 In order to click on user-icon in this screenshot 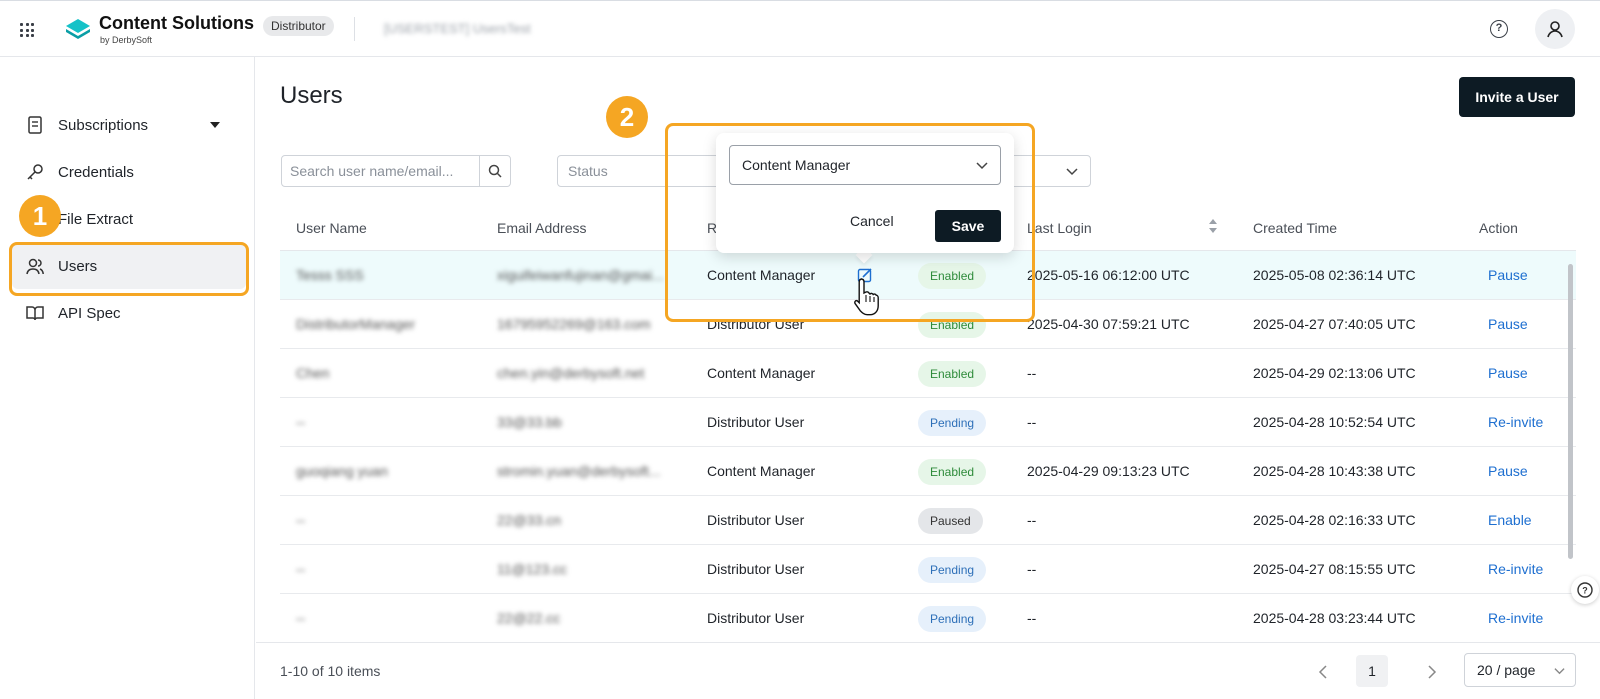, I will do `click(1555, 29)`.